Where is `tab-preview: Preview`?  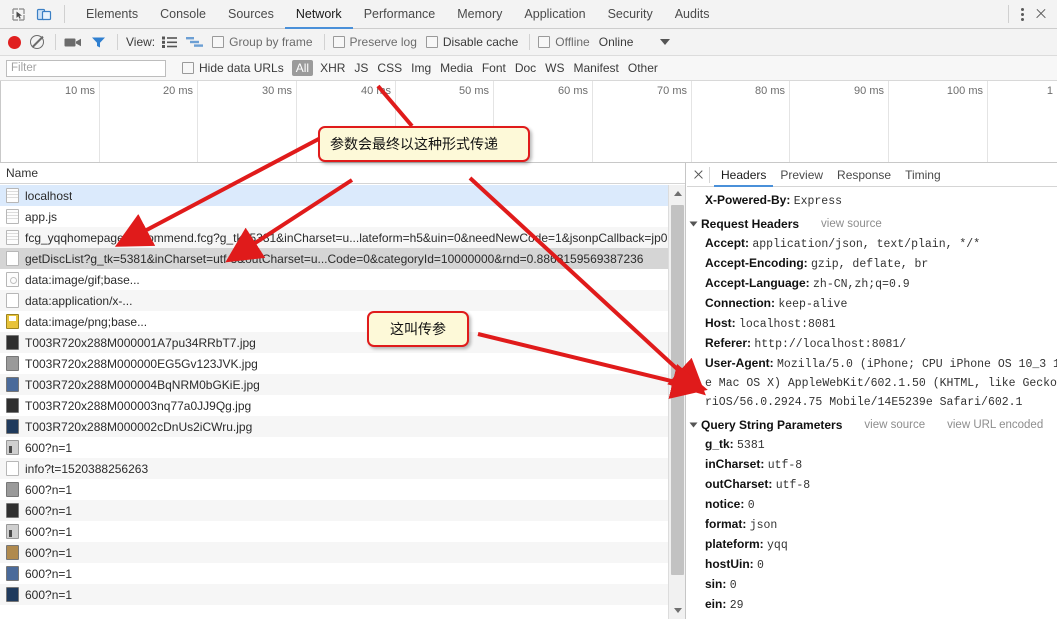 tab-preview: Preview is located at coordinates (801, 175).